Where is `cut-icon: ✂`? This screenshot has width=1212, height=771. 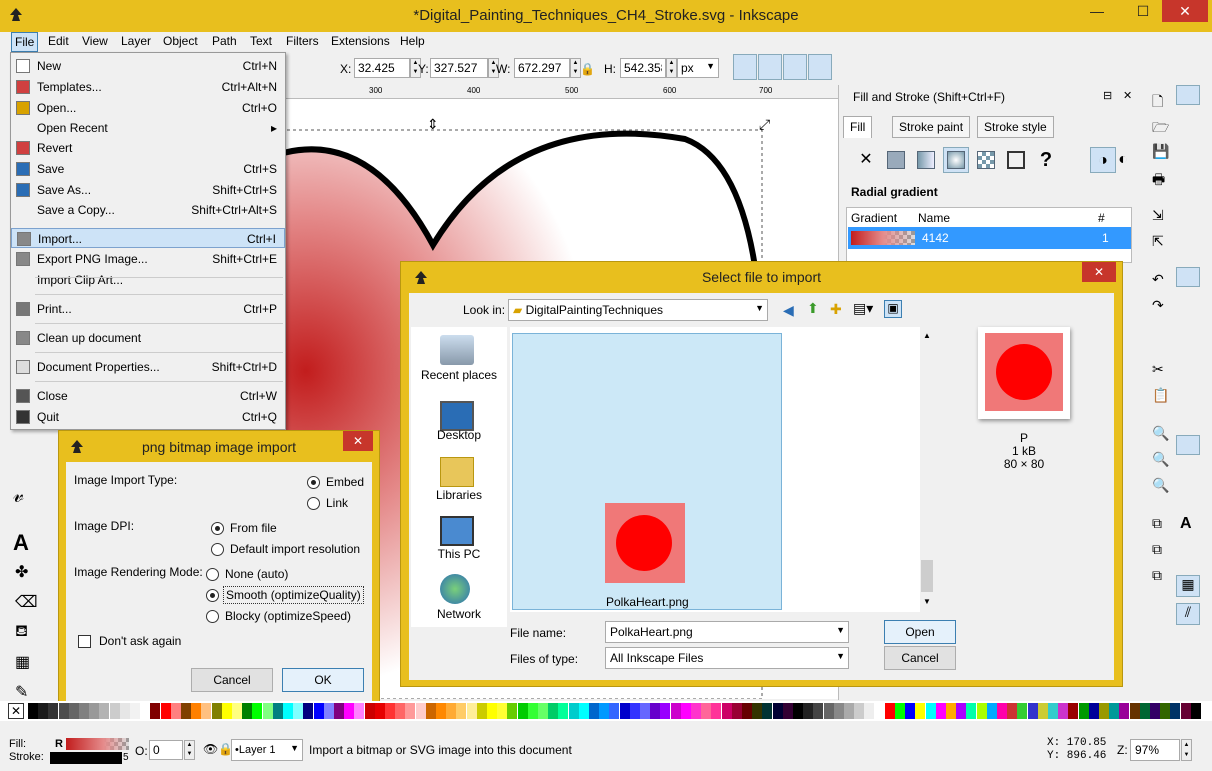
cut-icon: ✂ is located at coordinates (1161, 369).